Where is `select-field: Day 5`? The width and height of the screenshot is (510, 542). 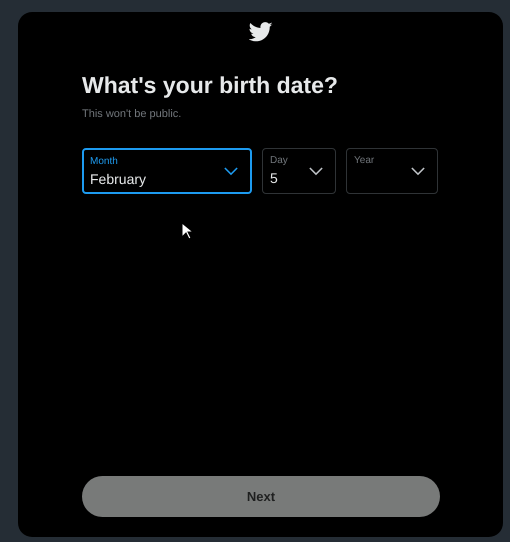
select-field: Day 5 is located at coordinates (299, 171).